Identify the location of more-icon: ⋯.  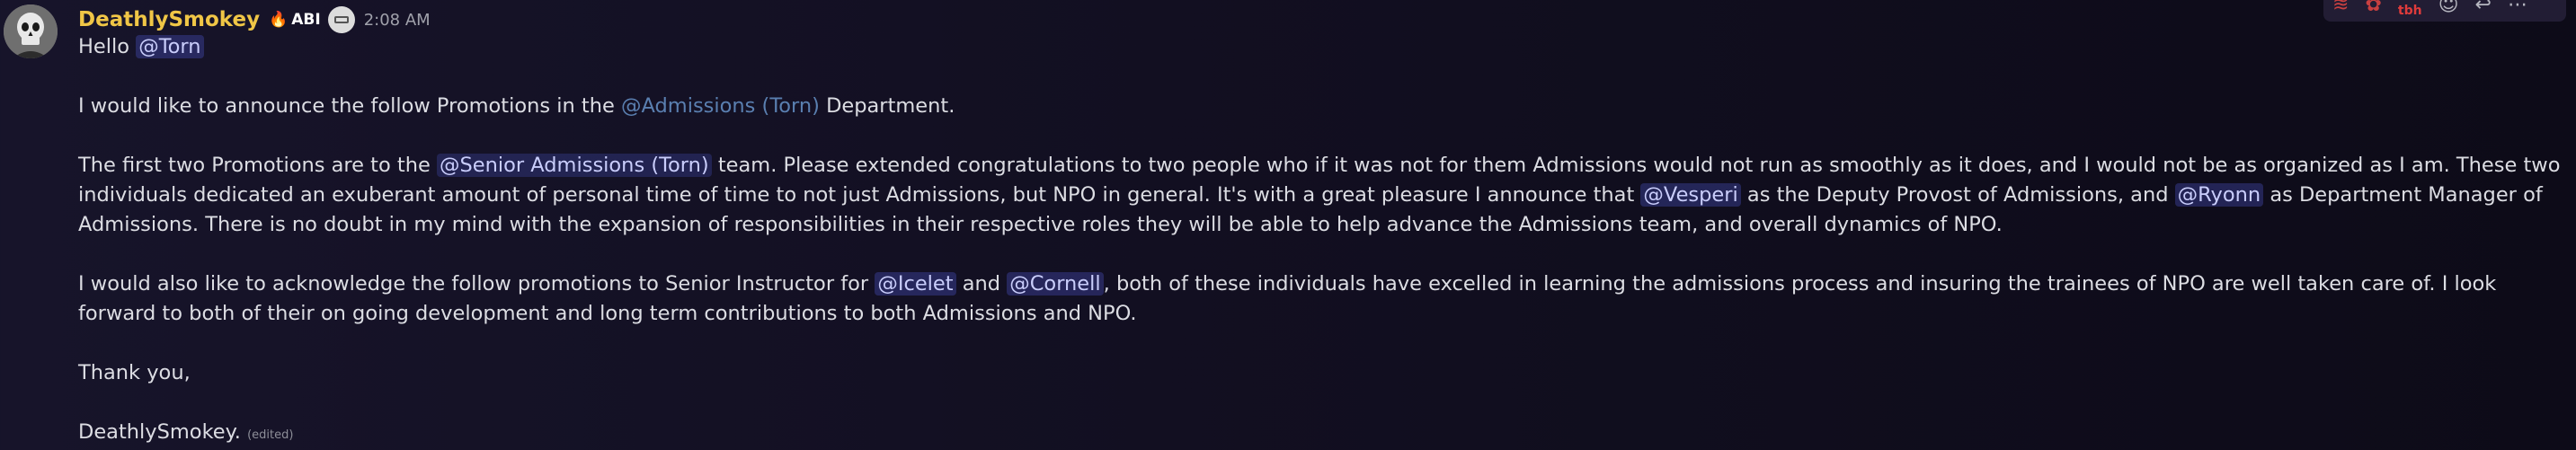
(2517, 11).